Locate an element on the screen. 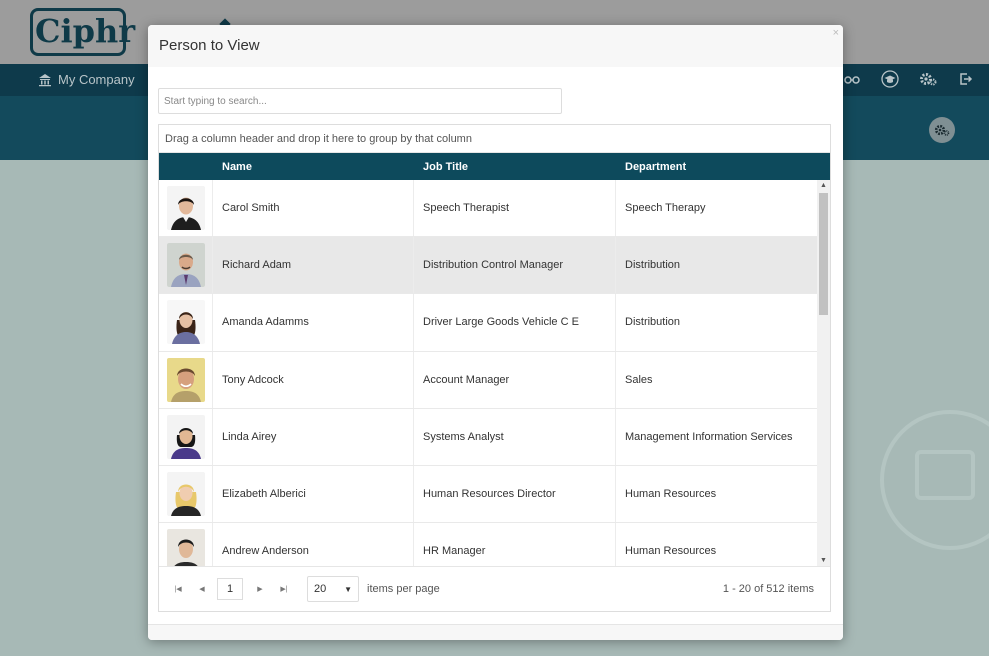  options-gear-icon is located at coordinates (942, 130).